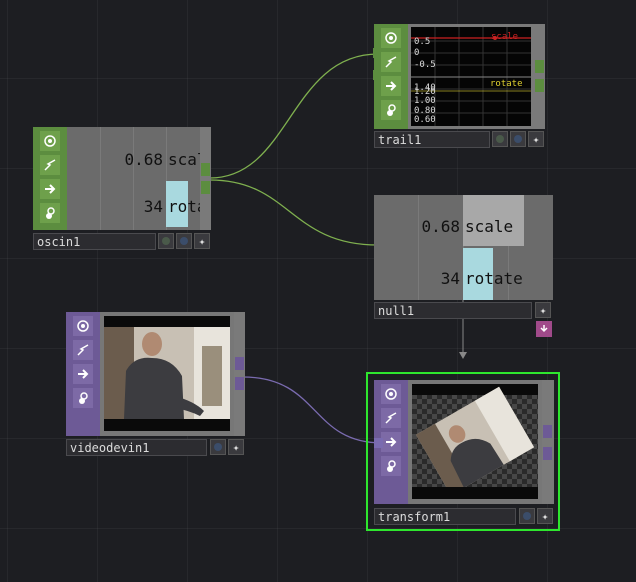  Describe the element at coordinates (527, 516) in the screenshot. I see `transform1-render-flag` at that location.